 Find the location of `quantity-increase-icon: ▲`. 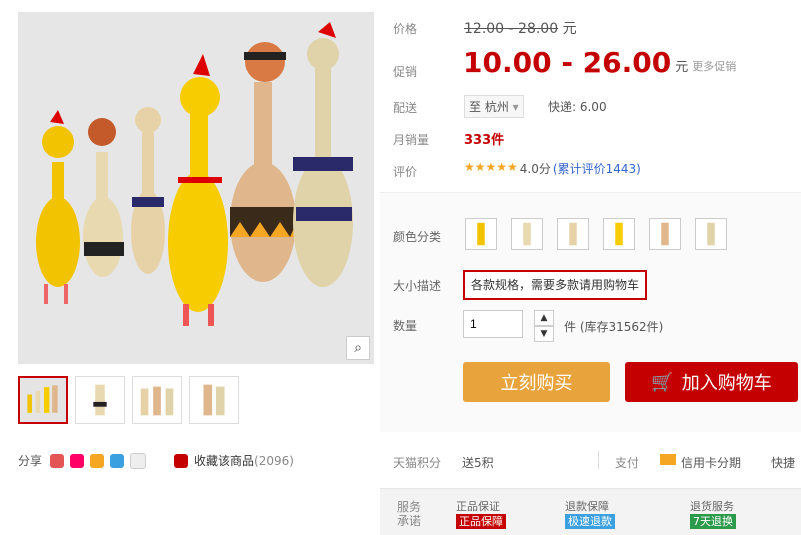

quantity-increase-icon: ▲ is located at coordinates (544, 318).